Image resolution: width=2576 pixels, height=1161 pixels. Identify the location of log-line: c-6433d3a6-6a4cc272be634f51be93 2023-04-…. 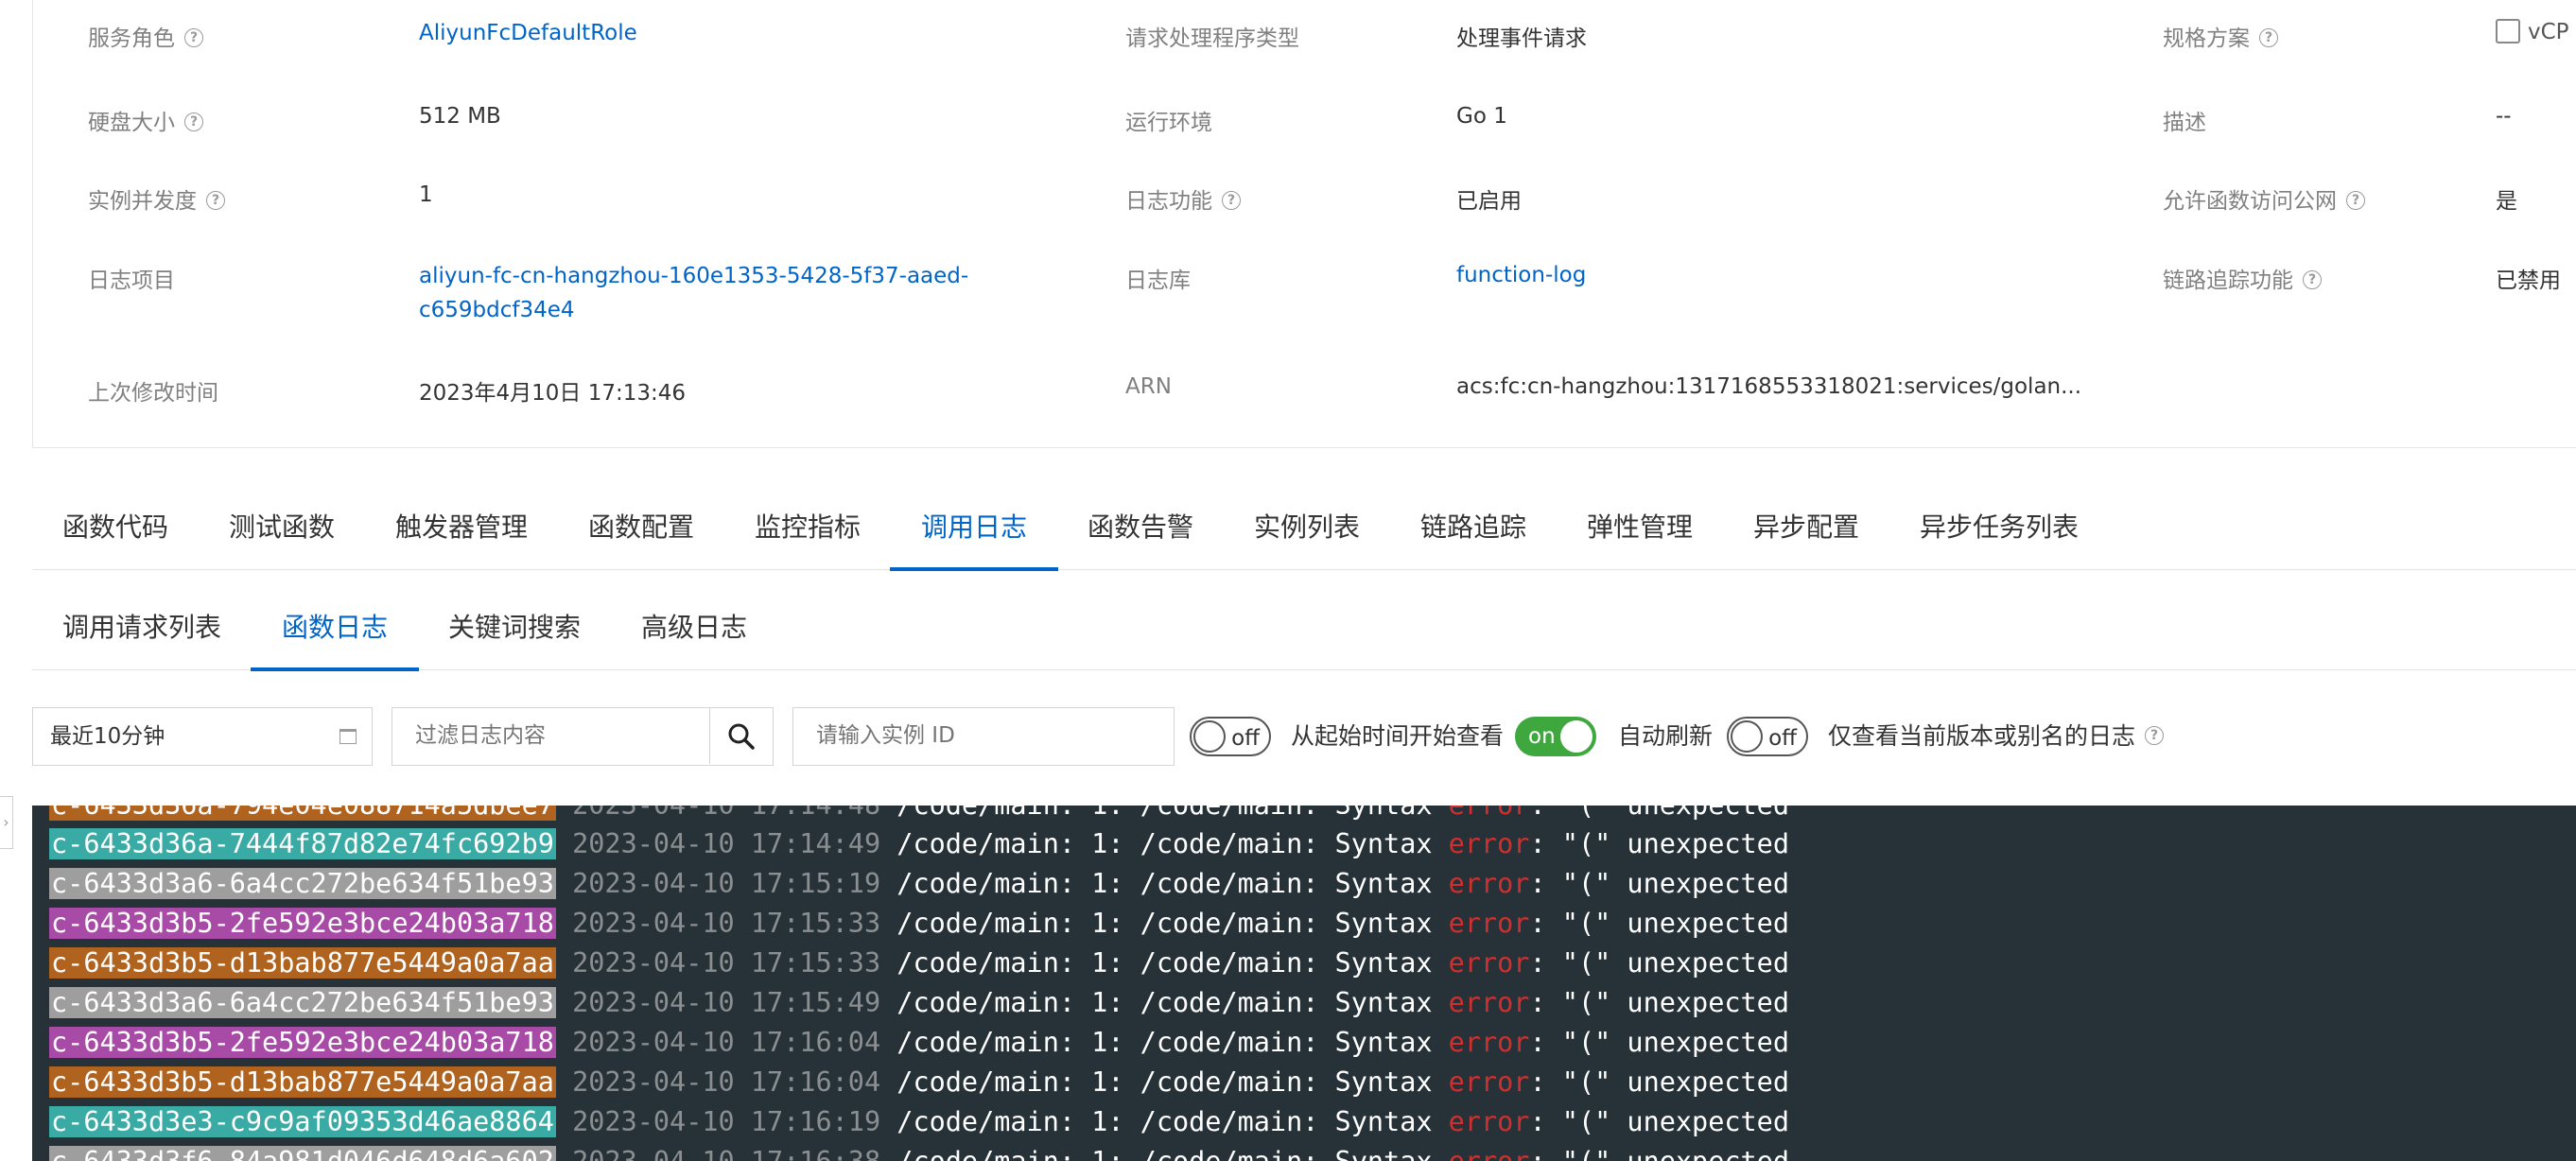
(919, 1003).